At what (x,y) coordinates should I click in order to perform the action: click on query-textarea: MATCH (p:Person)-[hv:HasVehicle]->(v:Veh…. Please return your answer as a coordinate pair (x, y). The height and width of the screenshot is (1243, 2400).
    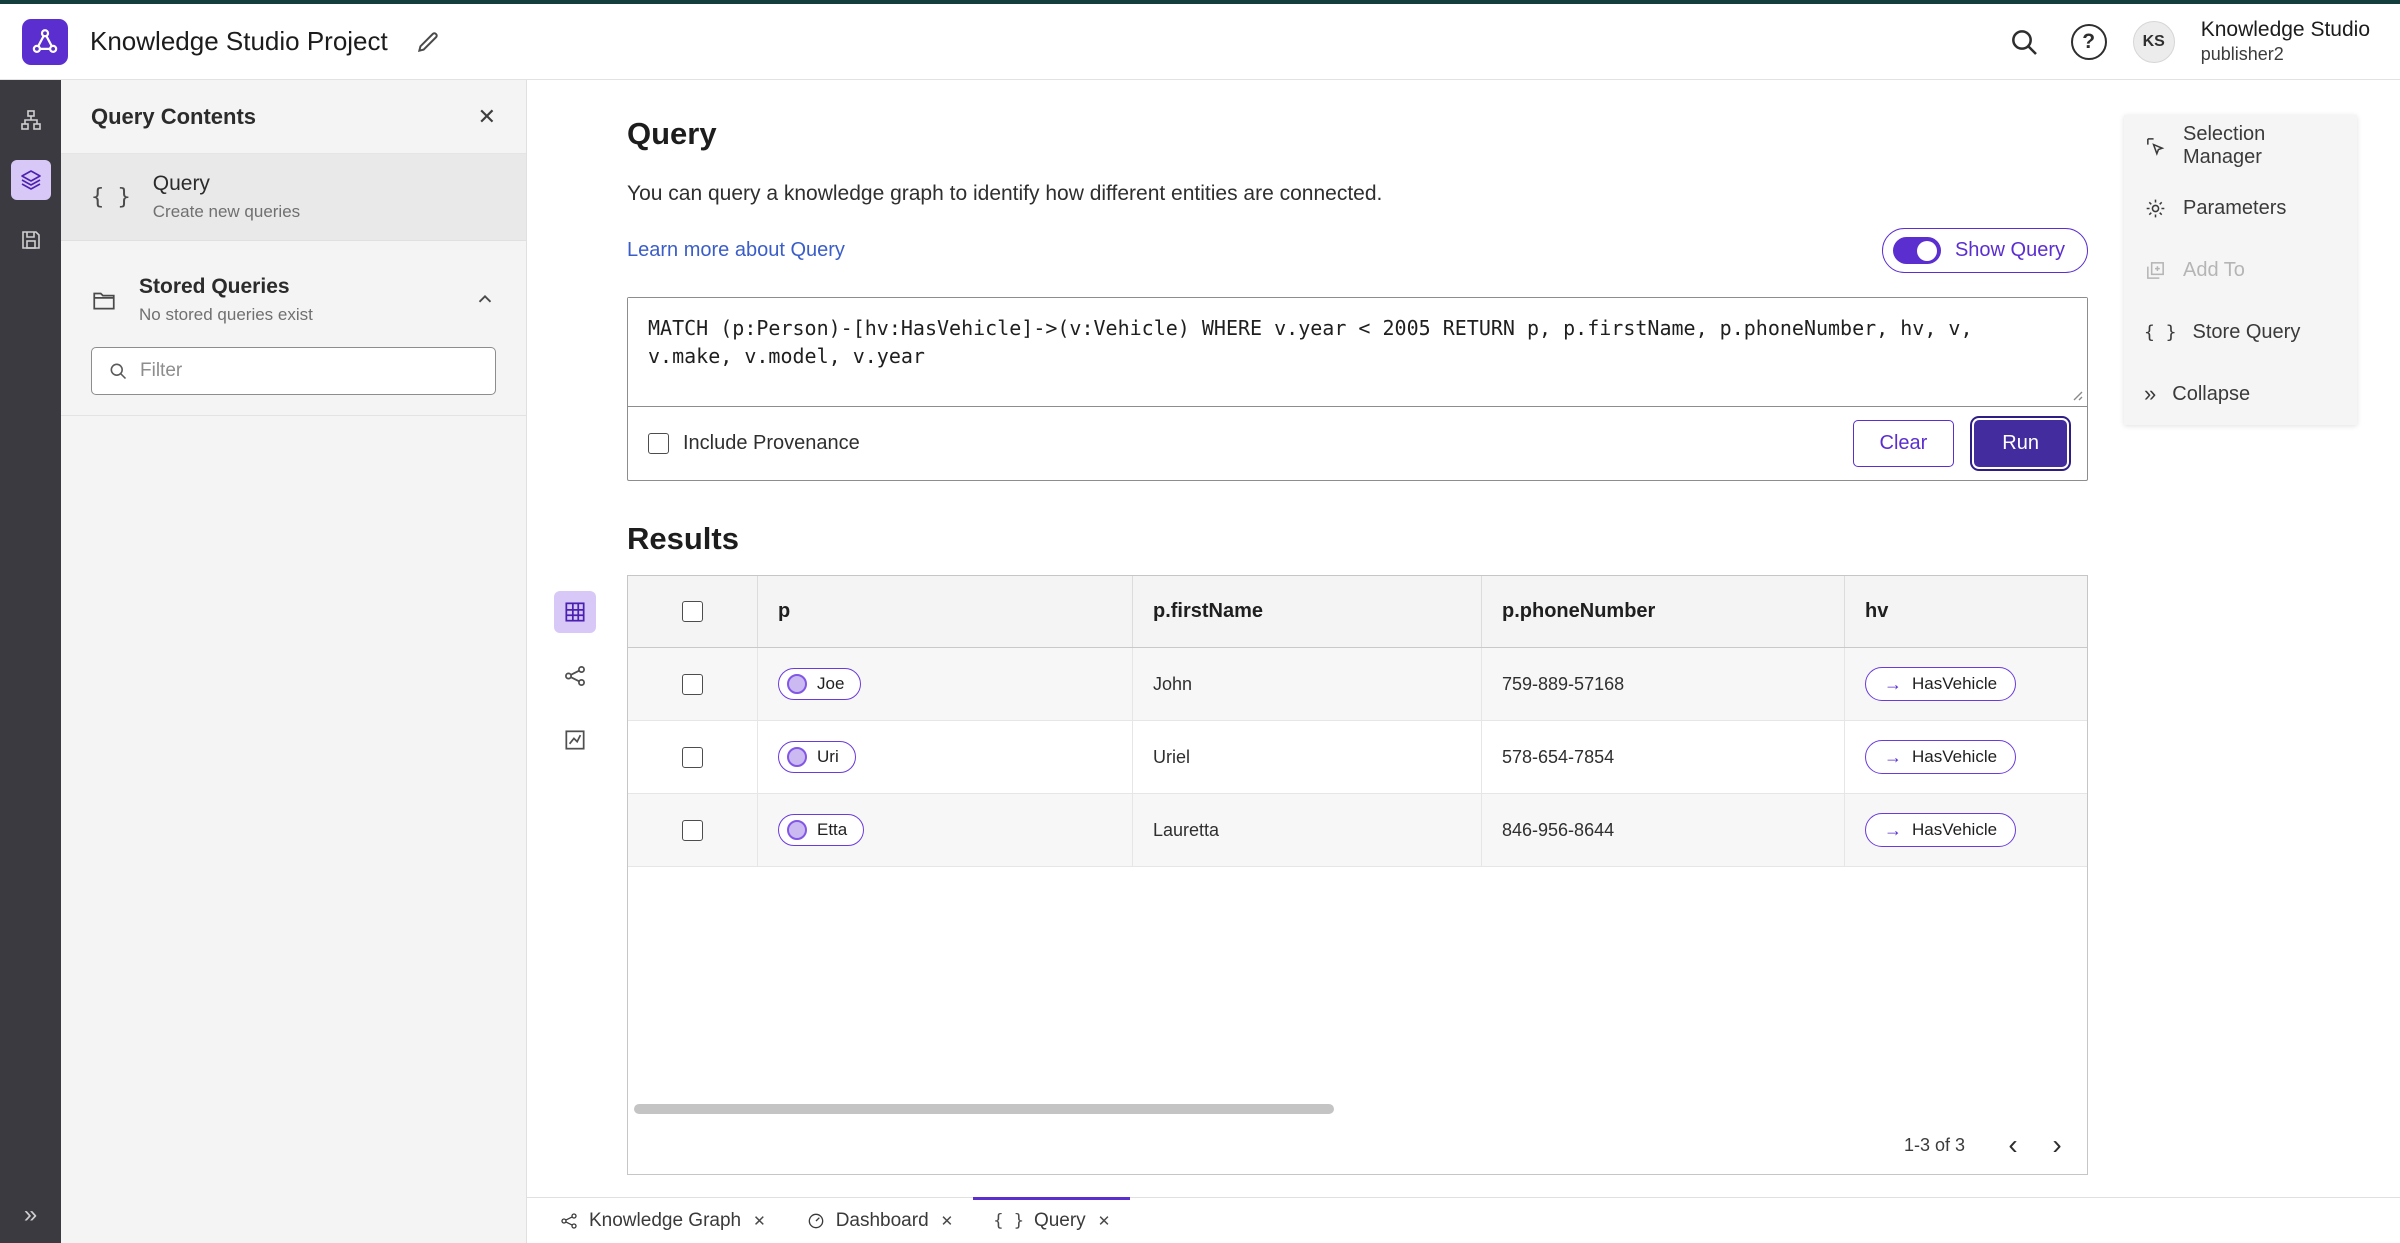
    Looking at the image, I should click on (1357, 352).